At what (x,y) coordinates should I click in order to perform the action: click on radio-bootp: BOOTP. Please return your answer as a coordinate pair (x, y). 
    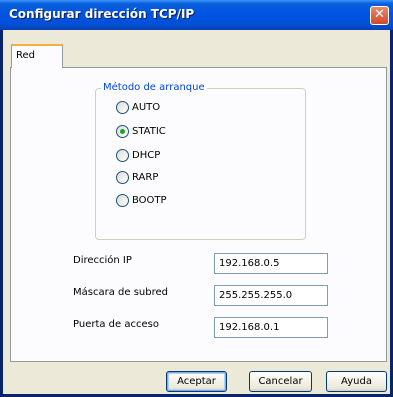
    Looking at the image, I should click on (141, 200).